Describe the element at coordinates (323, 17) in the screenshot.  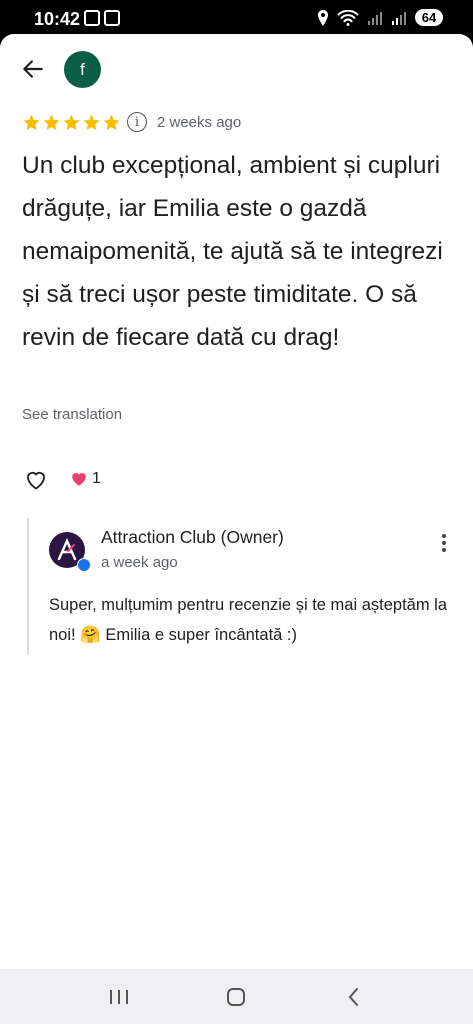
I see `location-icon` at that location.